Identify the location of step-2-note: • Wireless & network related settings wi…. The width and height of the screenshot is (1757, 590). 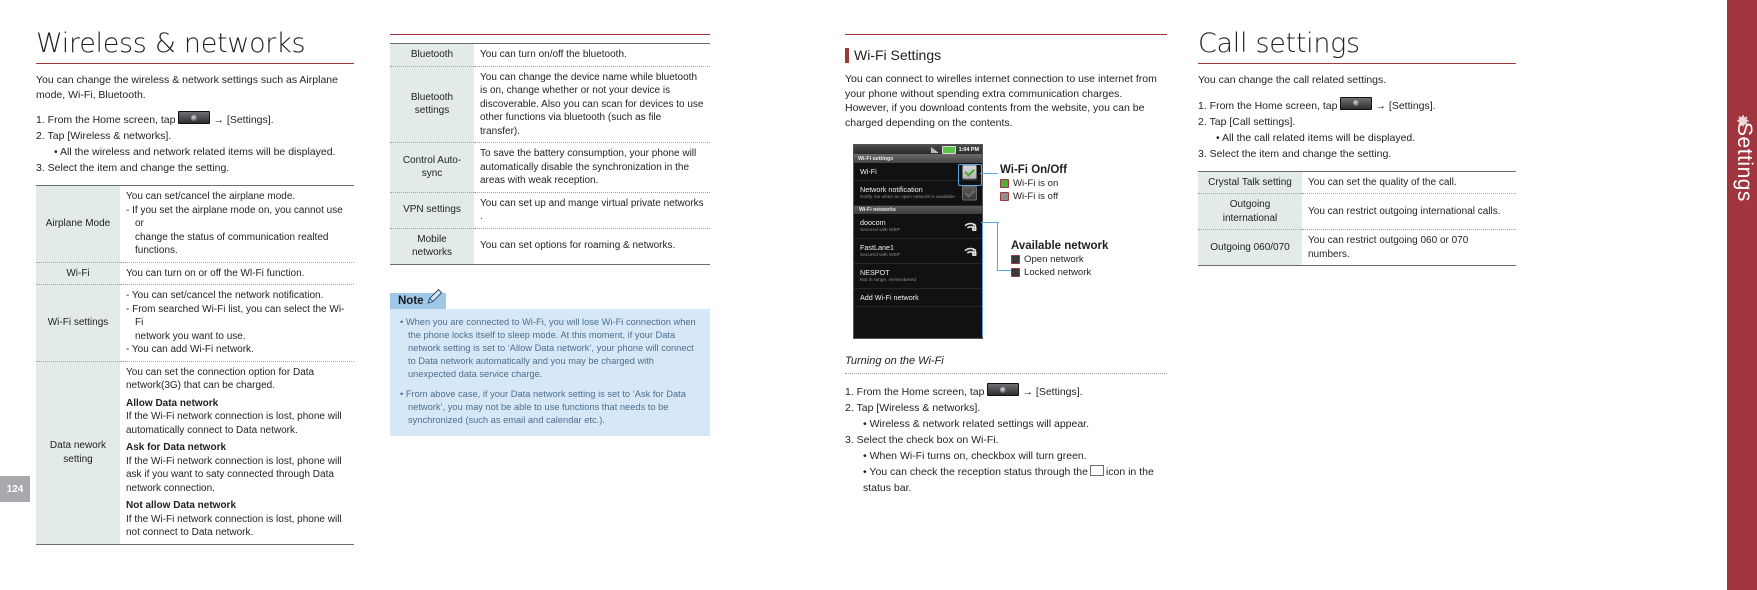
(976, 424).